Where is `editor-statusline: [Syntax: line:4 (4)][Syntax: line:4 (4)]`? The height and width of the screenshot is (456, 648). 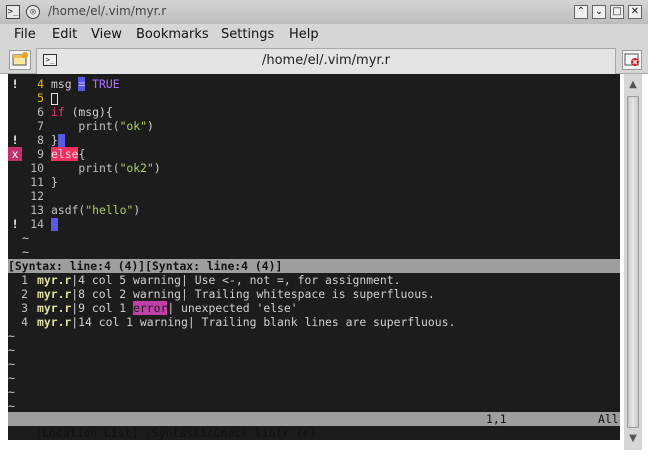 editor-statusline: [Syntax: line:4 (4)][Syntax: line:4 (4)] is located at coordinates (314, 266).